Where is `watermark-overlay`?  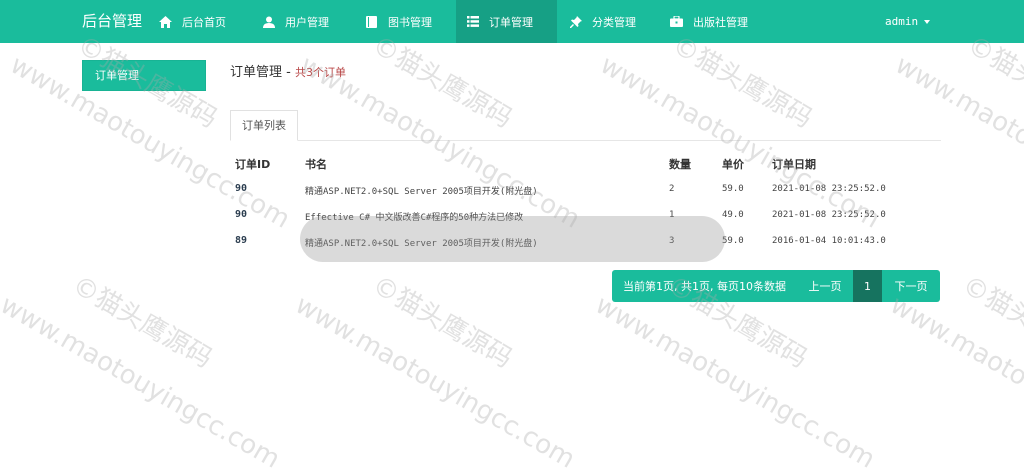
watermark-overlay is located at coordinates (512, 239).